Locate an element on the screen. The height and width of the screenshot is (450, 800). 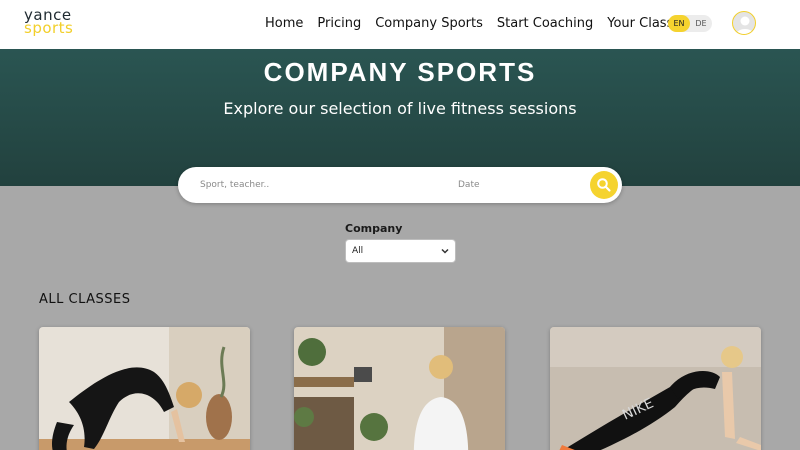
lang-de: DE is located at coordinates (701, 23).